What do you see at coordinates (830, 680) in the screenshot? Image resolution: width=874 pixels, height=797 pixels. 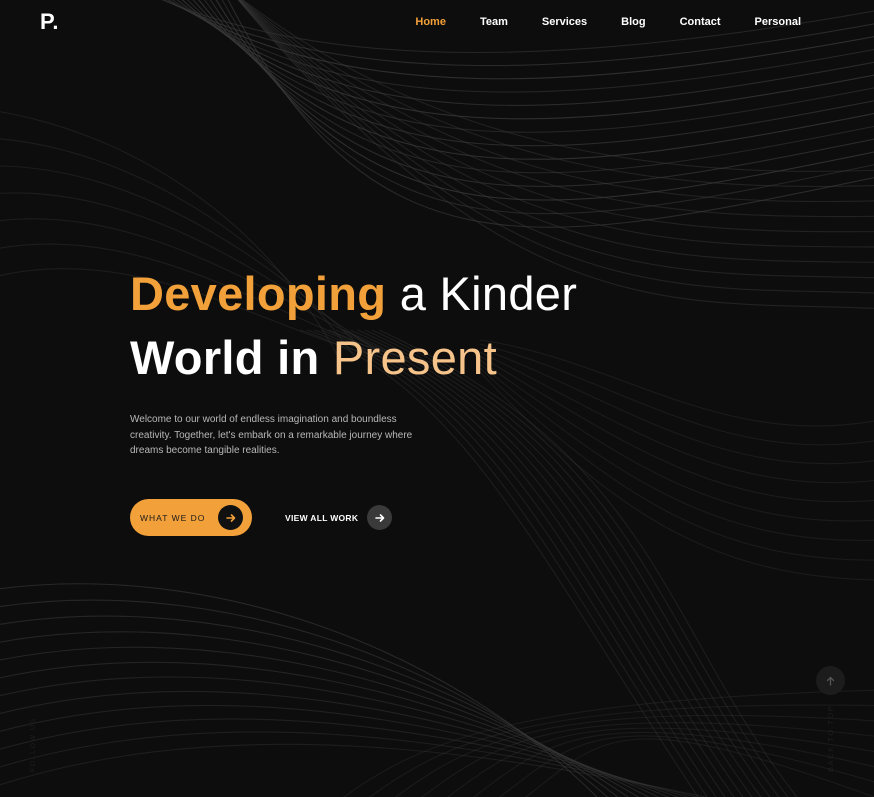 I see `arrow-up-icon` at bounding box center [830, 680].